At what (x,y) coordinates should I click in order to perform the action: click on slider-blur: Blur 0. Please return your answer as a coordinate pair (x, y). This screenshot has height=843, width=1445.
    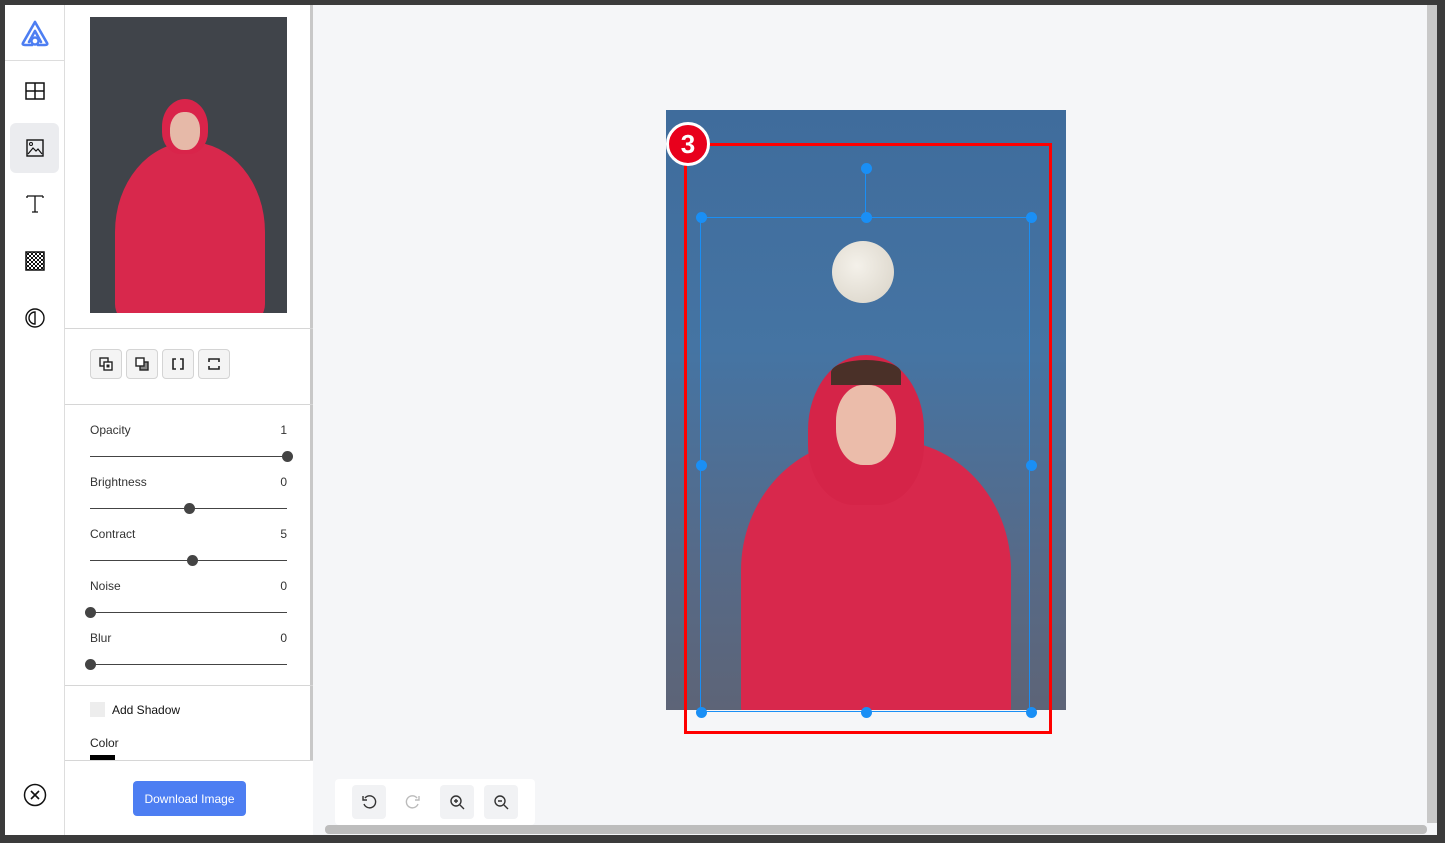
    Looking at the image, I should click on (186, 650).